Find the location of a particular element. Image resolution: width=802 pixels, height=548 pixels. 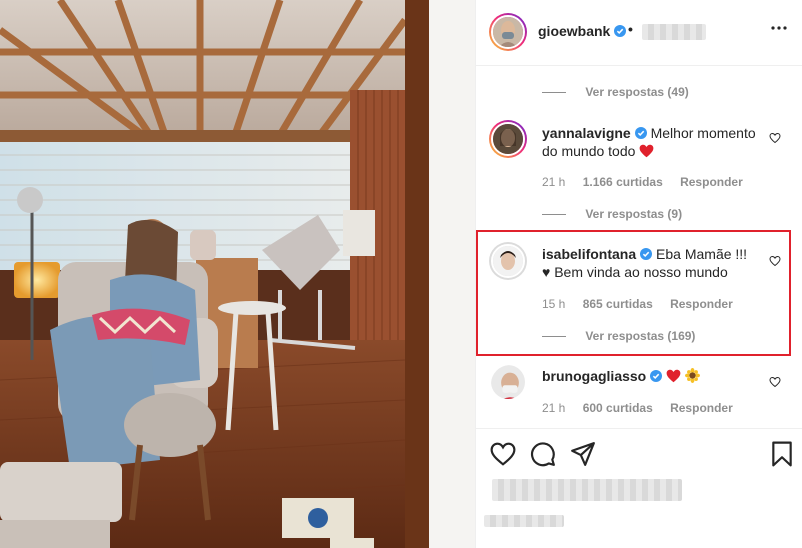

comment-meta: 15 h 865 curtidas Responder is located at coordinates (644, 304).